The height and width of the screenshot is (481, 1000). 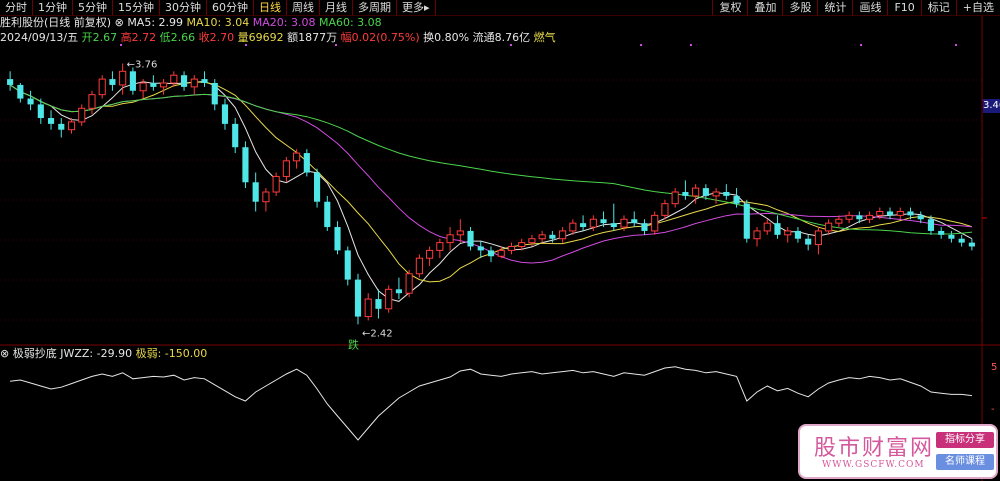 What do you see at coordinates (991, 106) in the screenshot?
I see `price-tag: 3.46` at bounding box center [991, 106].